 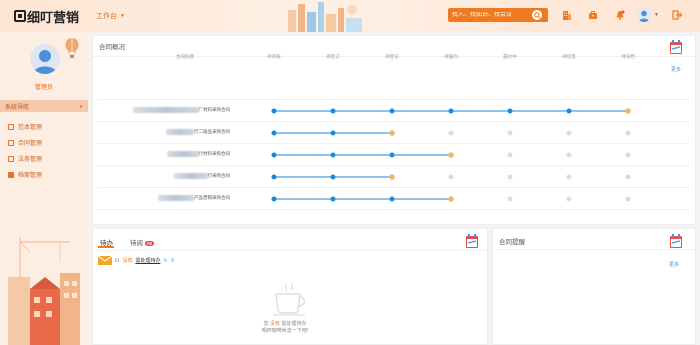 What do you see at coordinates (325, 17) in the screenshot?
I see `city-banner-illustration` at bounding box center [325, 17].